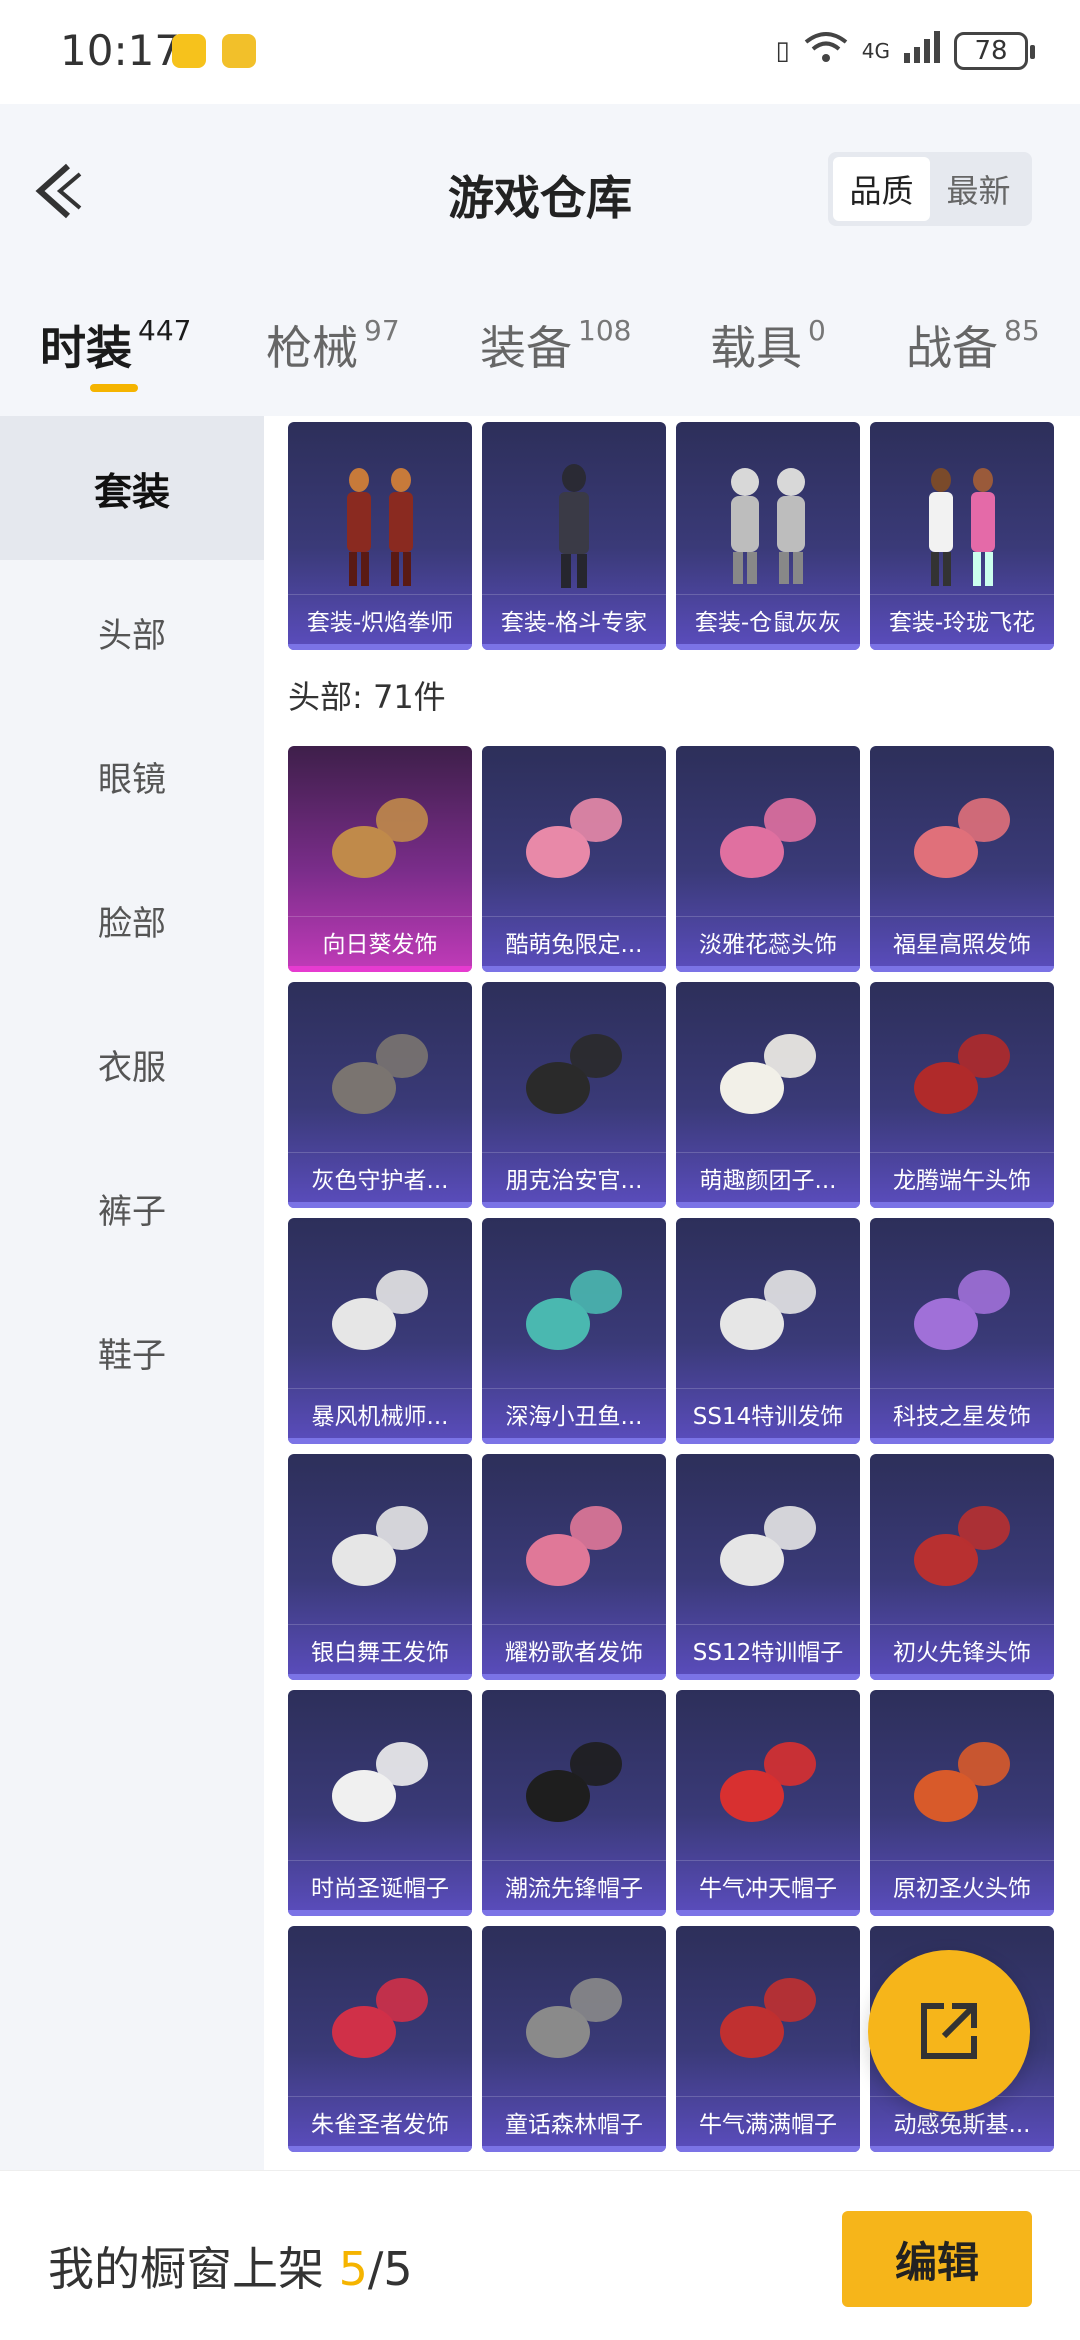 Image resolution: width=1080 pixels, height=2340 pixels. Describe the element at coordinates (605, 330) in the screenshot. I see `tab-count: 108` at that location.